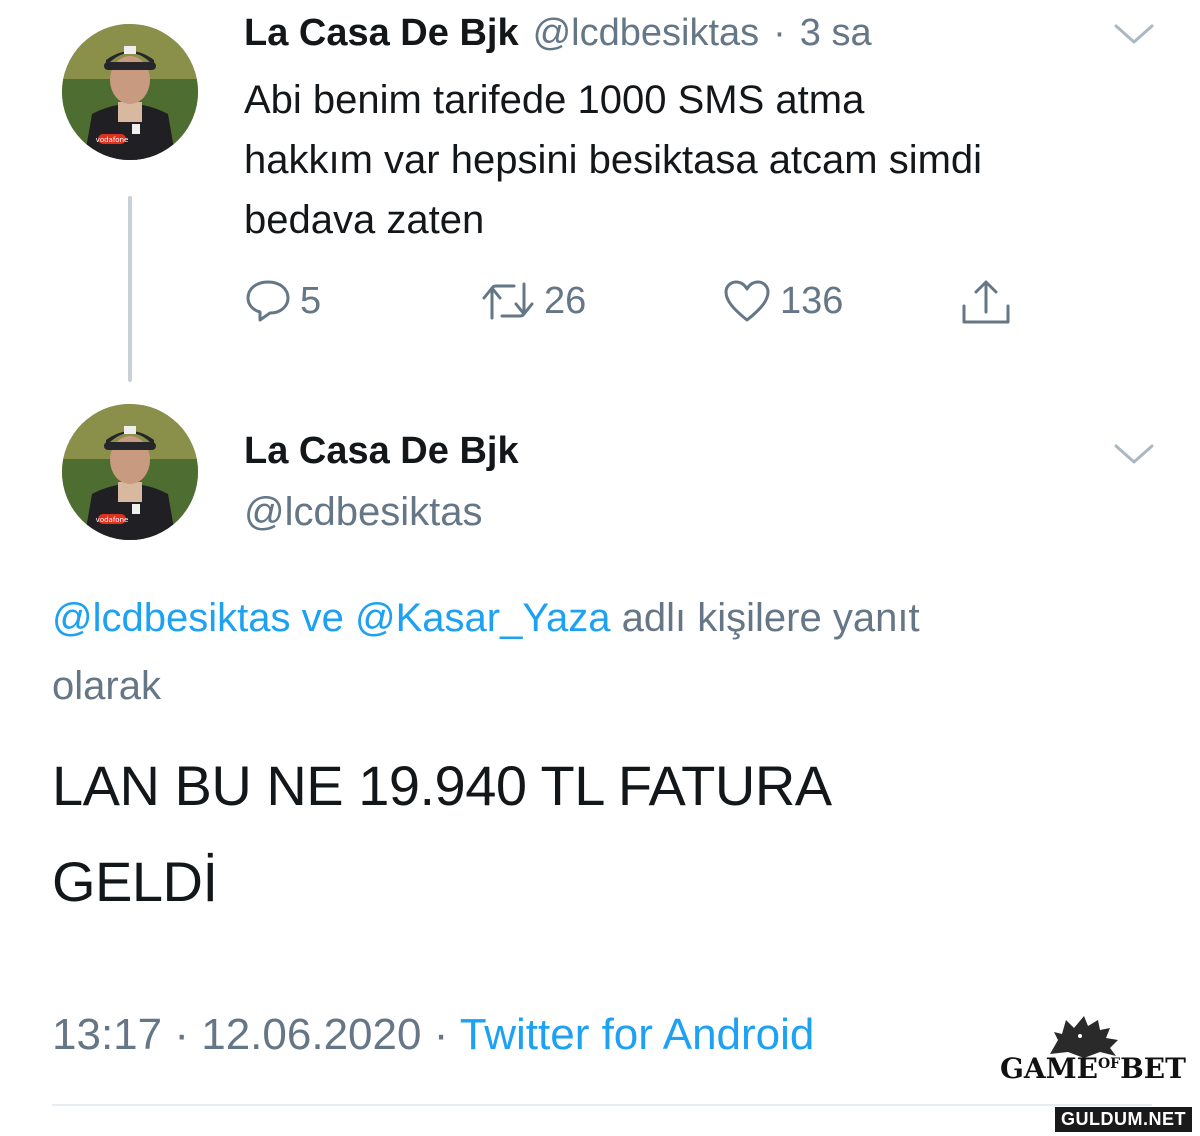  Describe the element at coordinates (1109, 1064) in the screenshot. I see `brand-part: OF` at that location.